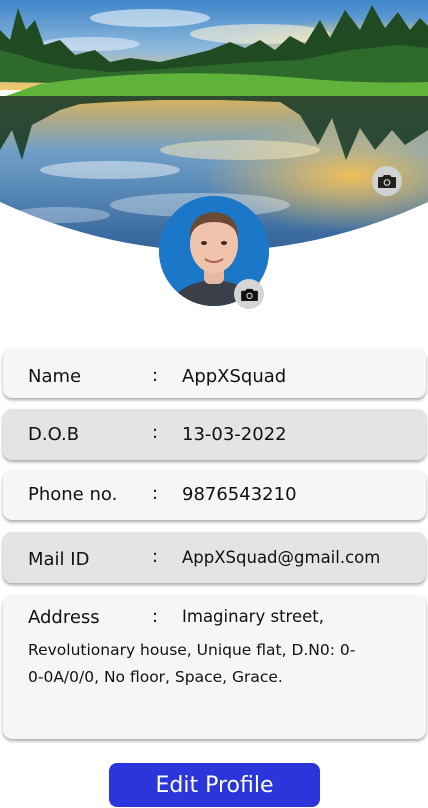 This screenshot has height=808, width=428. I want to click on name-card: Name : AppXSquad, so click(214, 373).